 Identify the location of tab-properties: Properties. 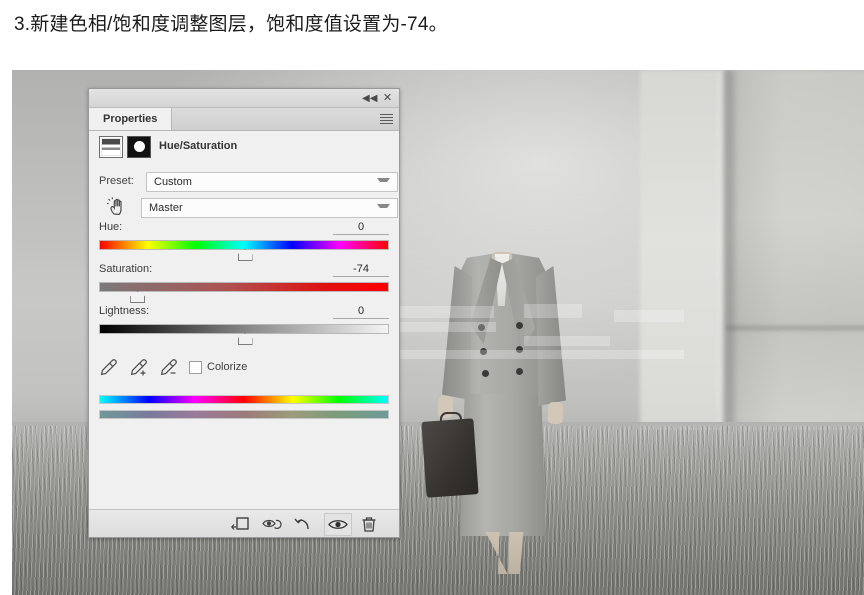
(131, 119).